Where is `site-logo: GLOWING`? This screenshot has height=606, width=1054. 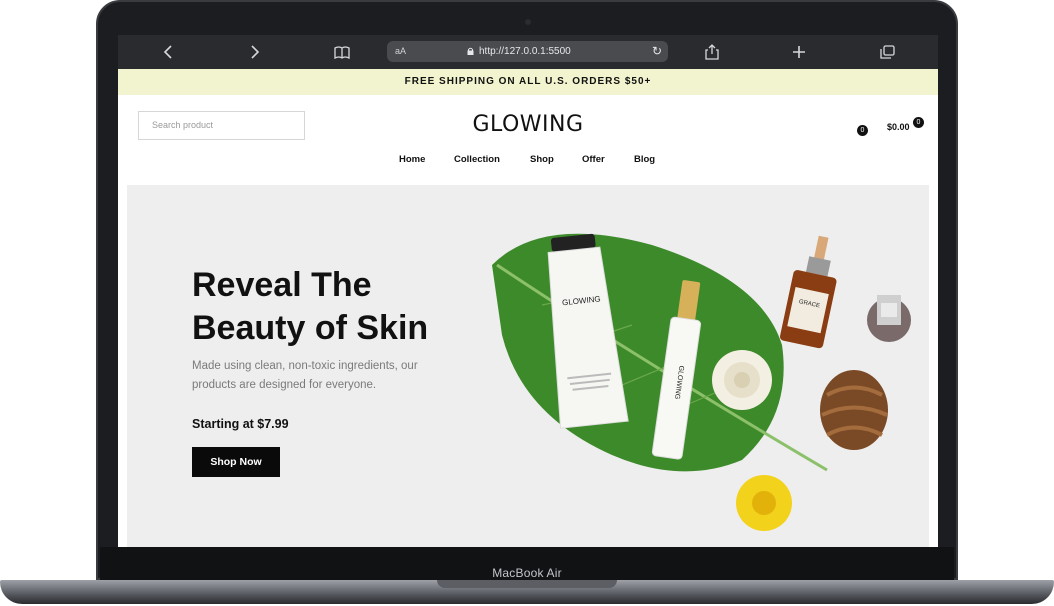
site-logo: GLOWING is located at coordinates (528, 124).